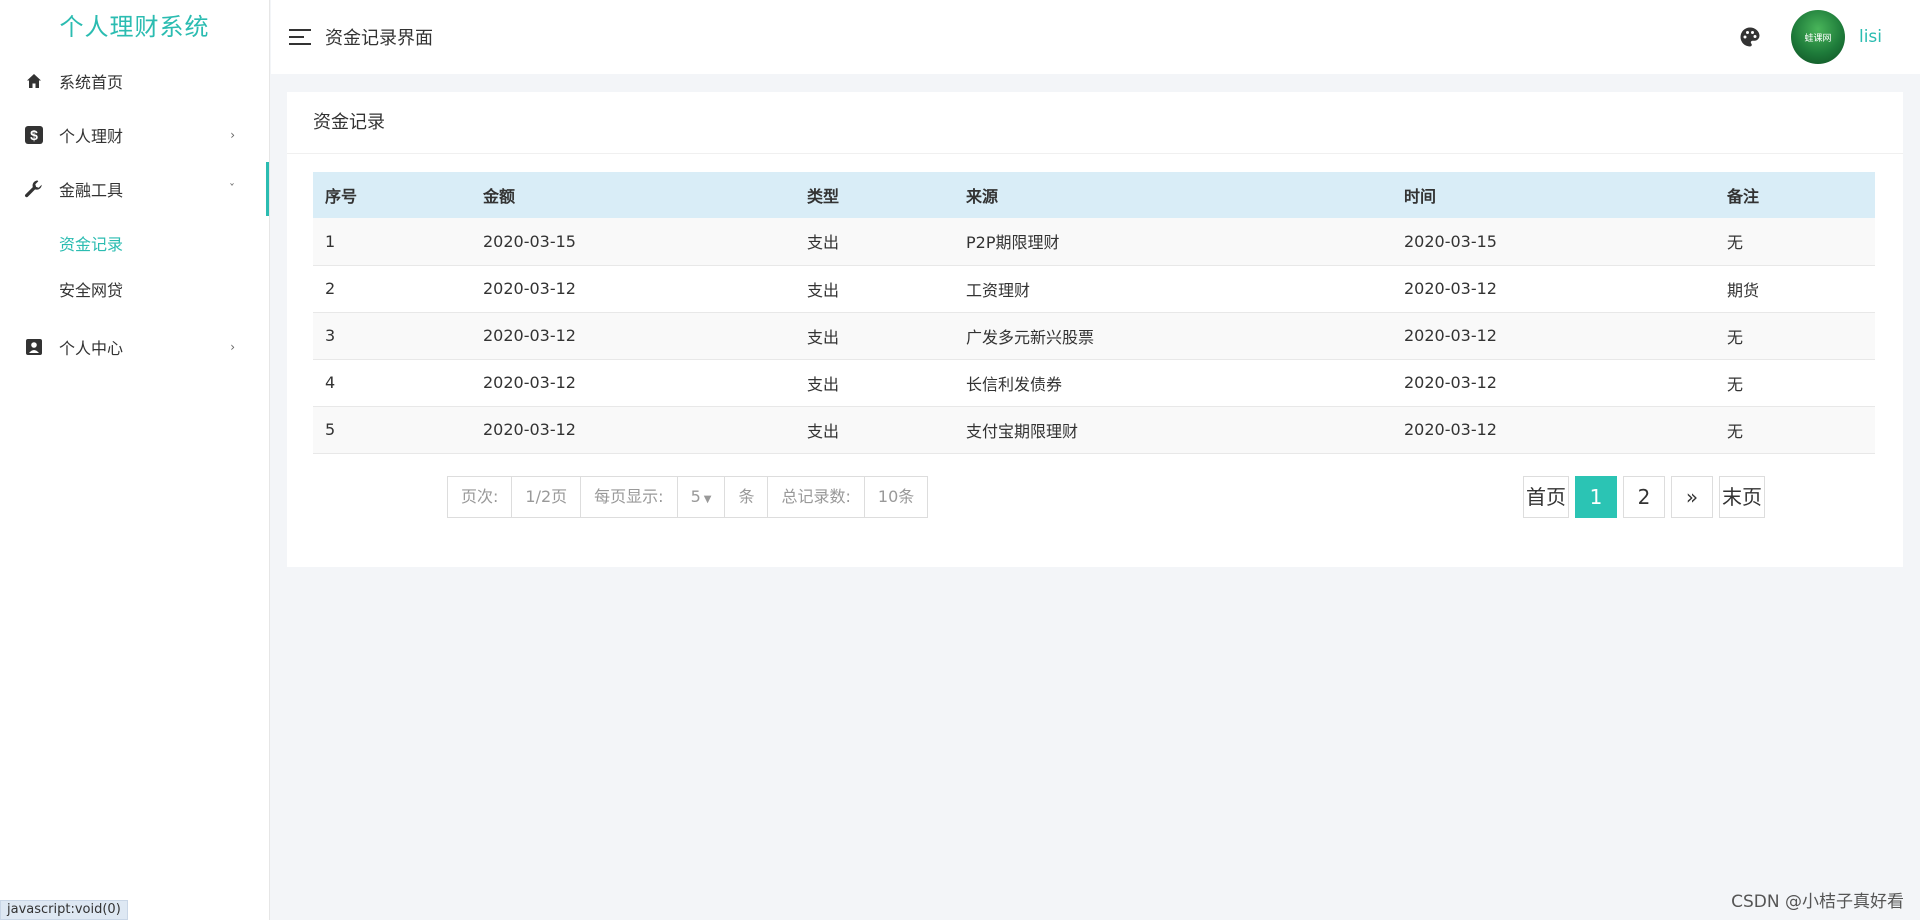 Image resolution: width=1920 pixels, height=920 pixels. What do you see at coordinates (34, 189) in the screenshot?
I see `wrench-icon` at bounding box center [34, 189].